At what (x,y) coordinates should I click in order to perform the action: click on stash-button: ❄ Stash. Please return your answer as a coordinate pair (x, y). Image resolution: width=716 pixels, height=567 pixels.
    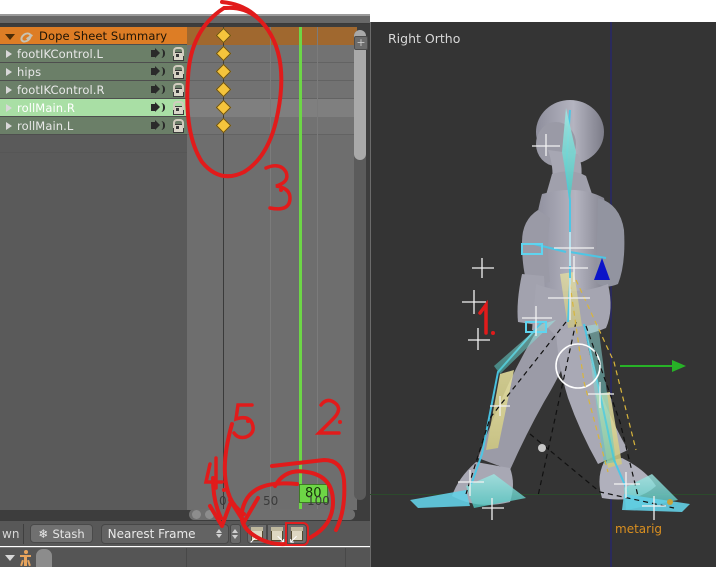
    Looking at the image, I should click on (61, 533).